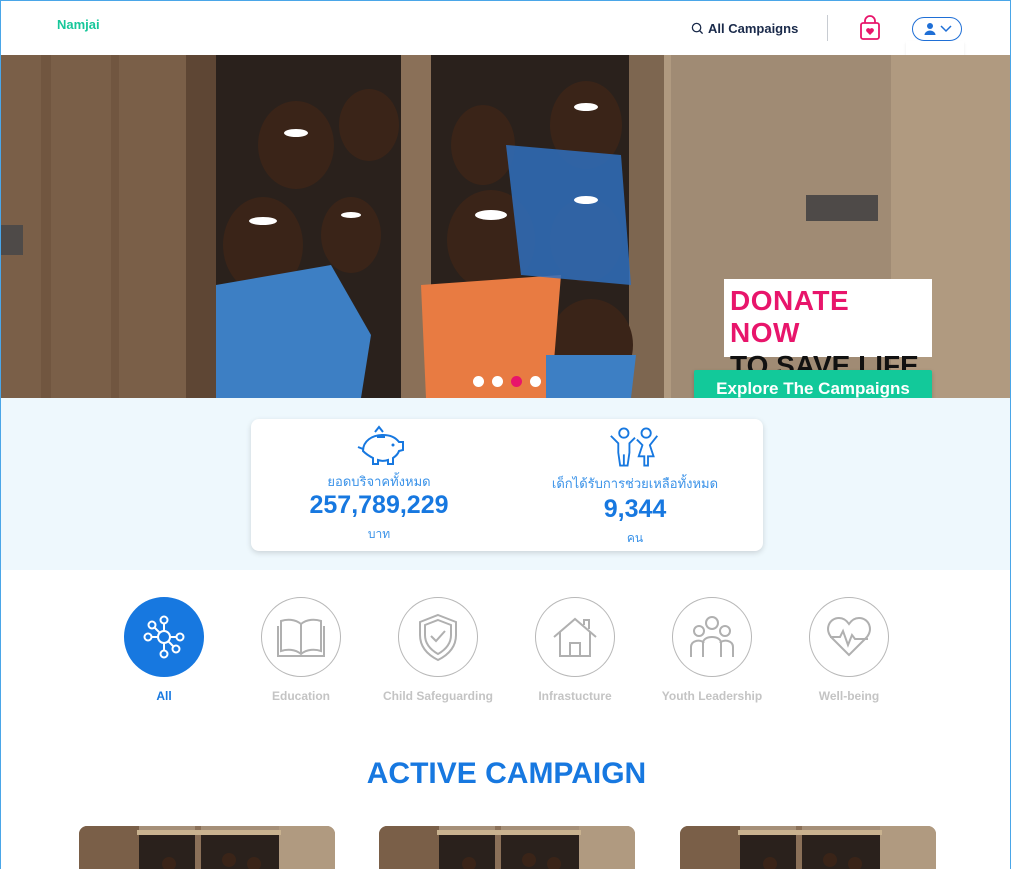 This screenshot has height=869, width=1011. What do you see at coordinates (379, 534) in the screenshot?
I see `donations-unit: บาท` at bounding box center [379, 534].